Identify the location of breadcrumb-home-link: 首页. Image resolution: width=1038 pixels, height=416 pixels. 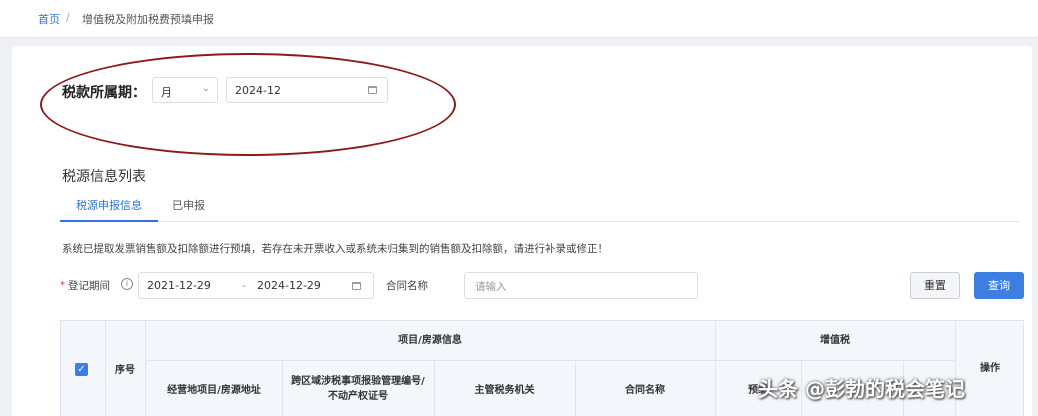
(49, 19).